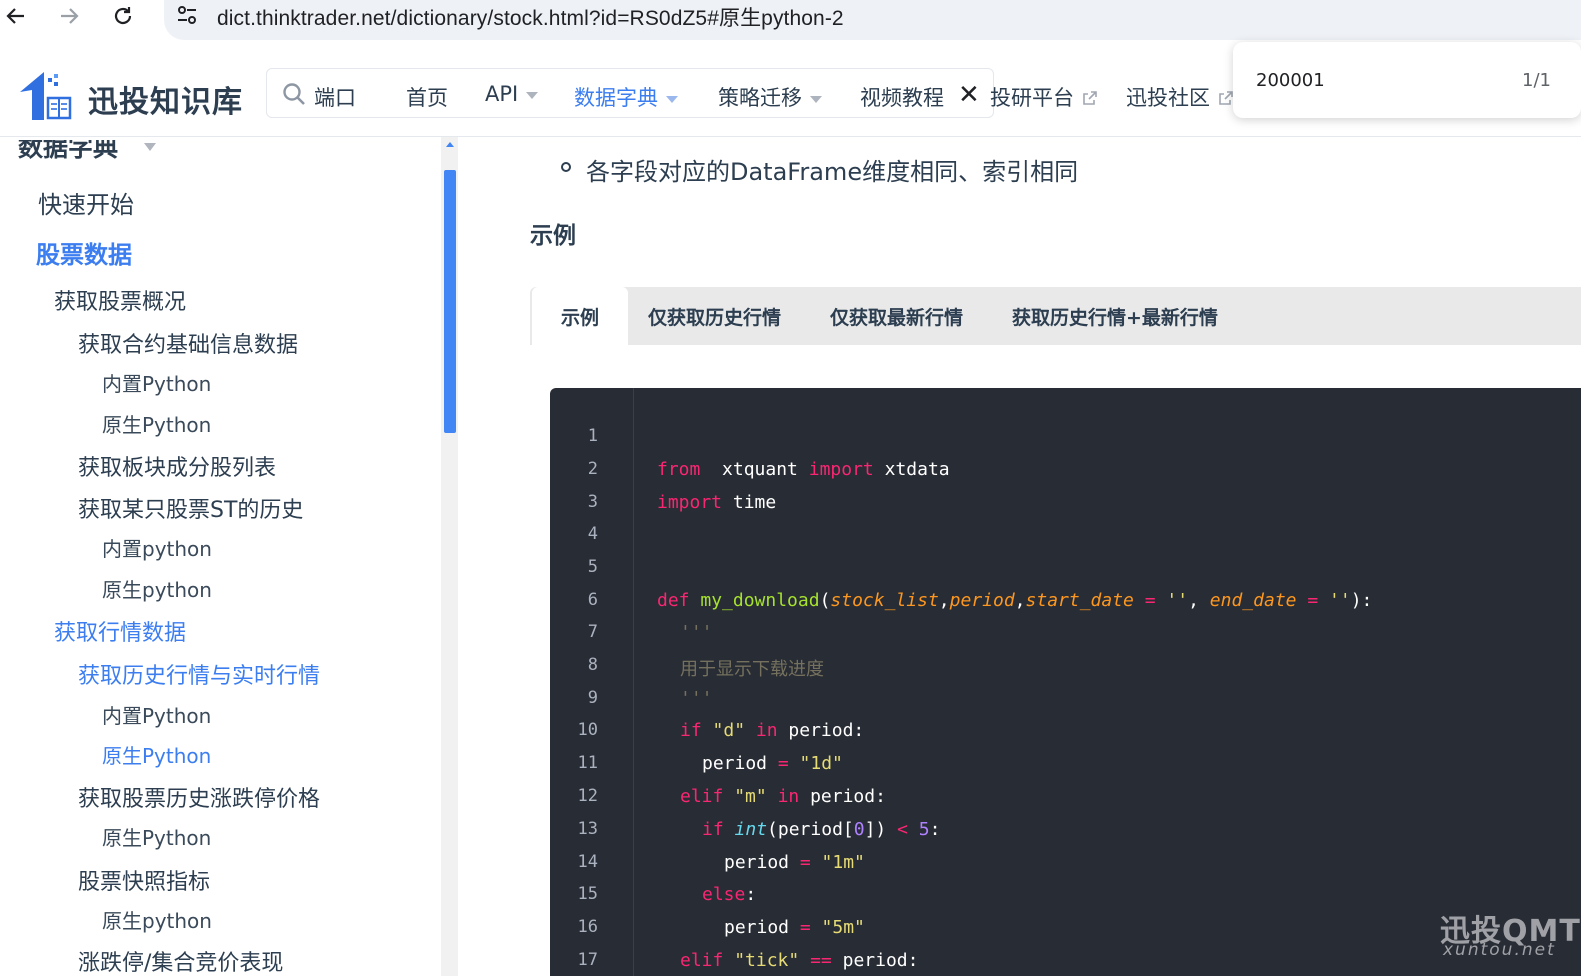  What do you see at coordinates (592, 632) in the screenshot?
I see `line-number: 7` at bounding box center [592, 632].